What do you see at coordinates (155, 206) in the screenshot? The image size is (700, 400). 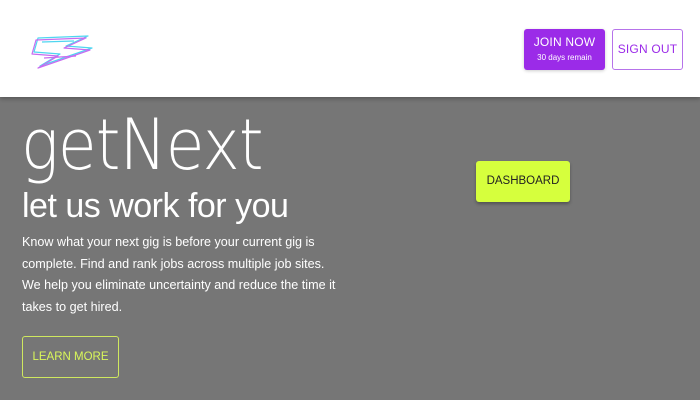 I see `hero-subtitle: let us work for you` at bounding box center [155, 206].